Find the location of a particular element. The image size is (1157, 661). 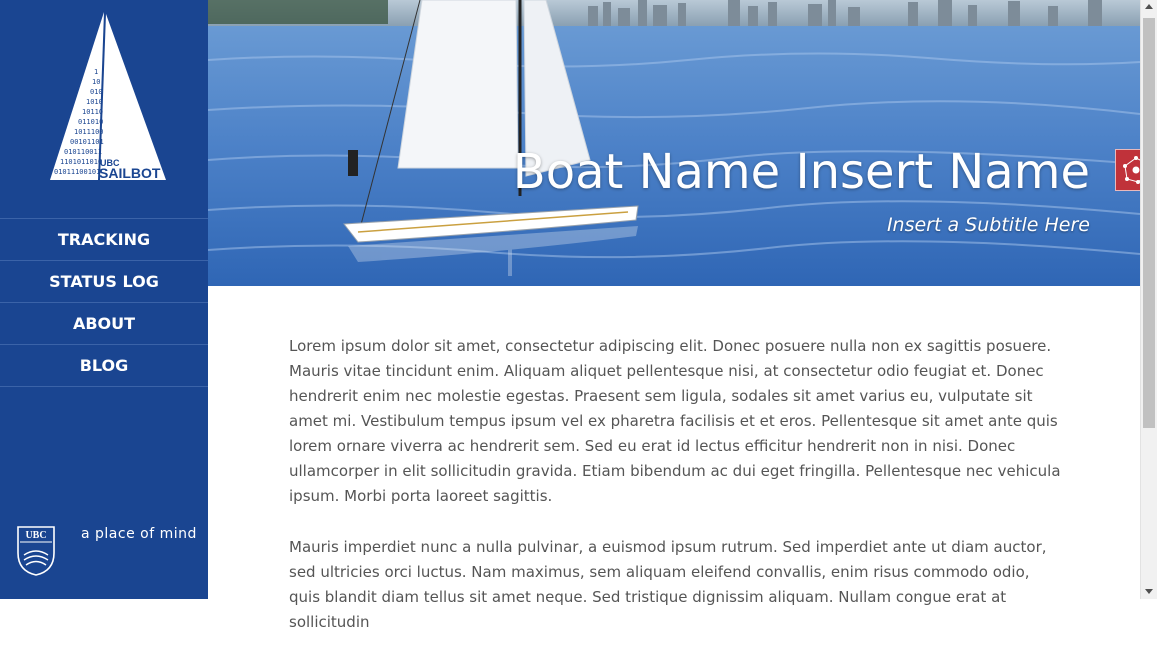

hero-title: Boat Name Insert Name is located at coordinates (801, 172).